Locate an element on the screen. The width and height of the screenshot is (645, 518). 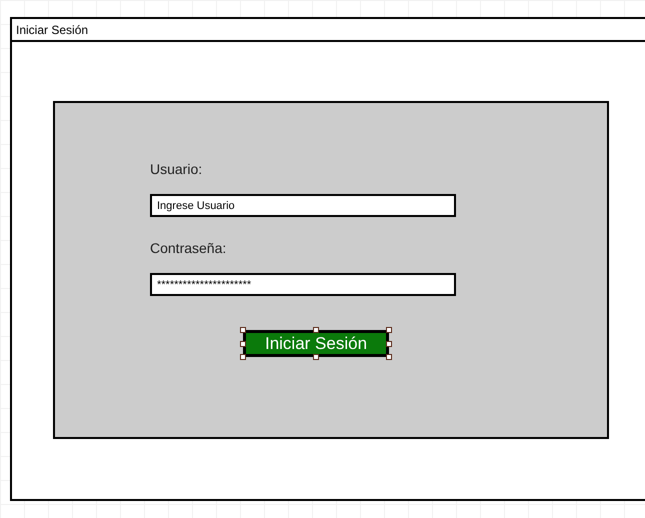
field-label: Contraseña: is located at coordinates (189, 248).